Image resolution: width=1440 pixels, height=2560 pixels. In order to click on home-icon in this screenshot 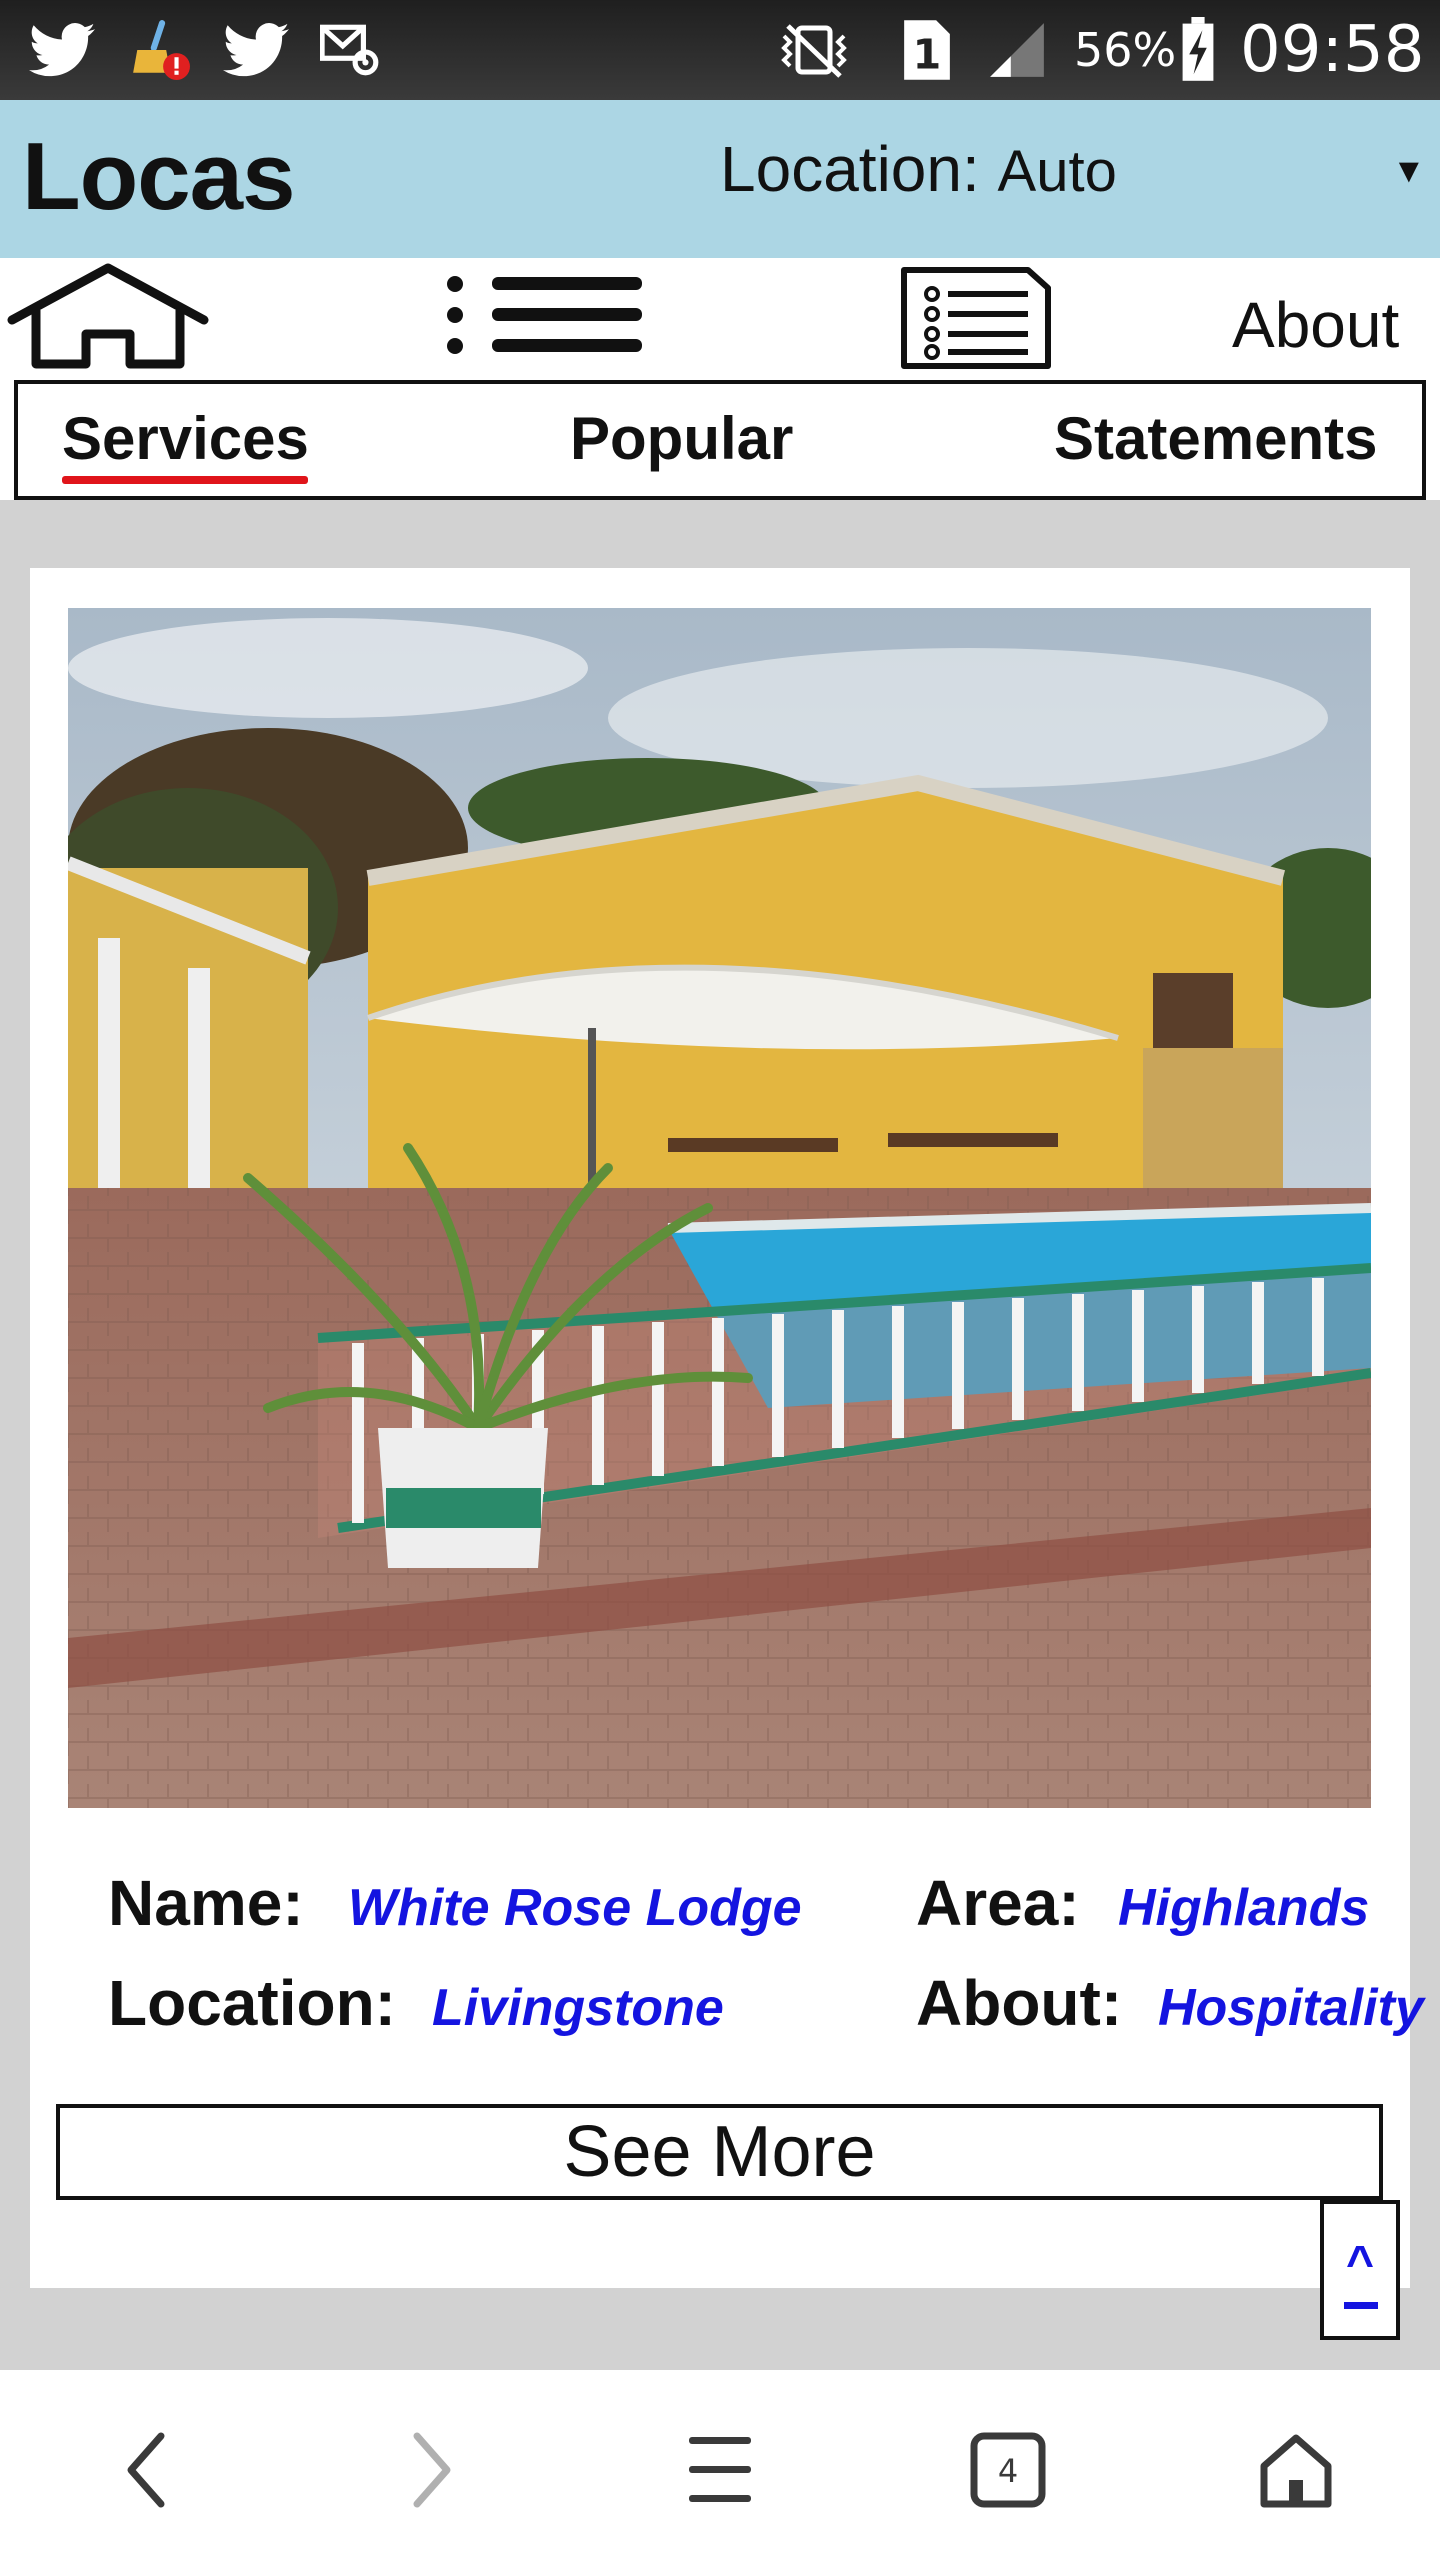, I will do `click(108, 318)`.